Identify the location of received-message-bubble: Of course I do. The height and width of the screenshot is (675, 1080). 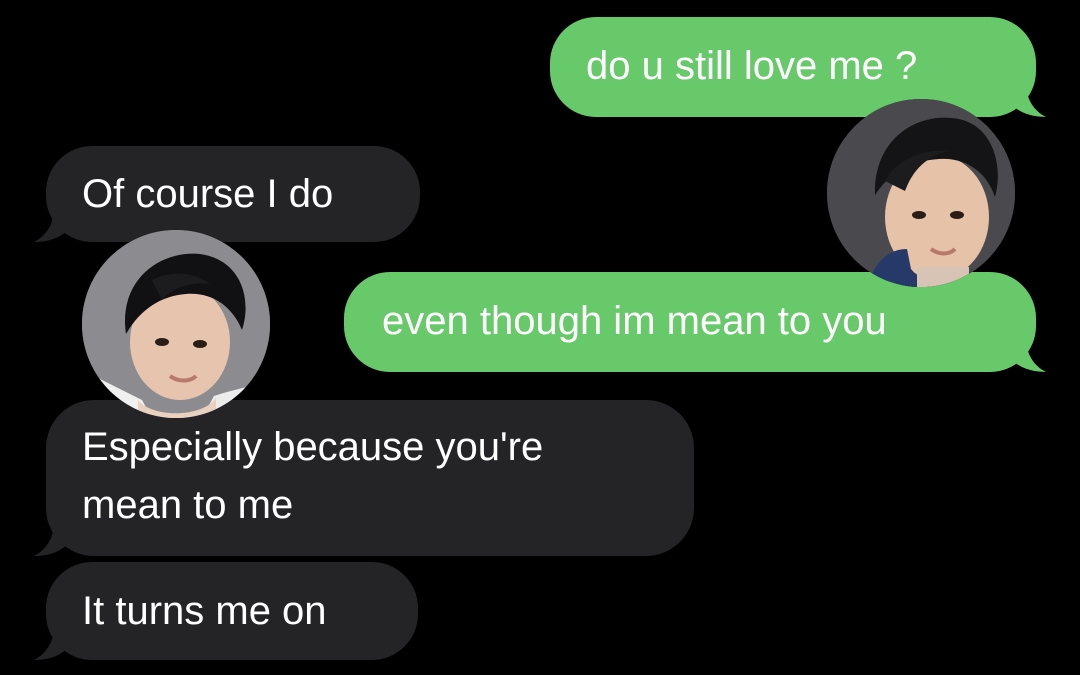
(227, 194).